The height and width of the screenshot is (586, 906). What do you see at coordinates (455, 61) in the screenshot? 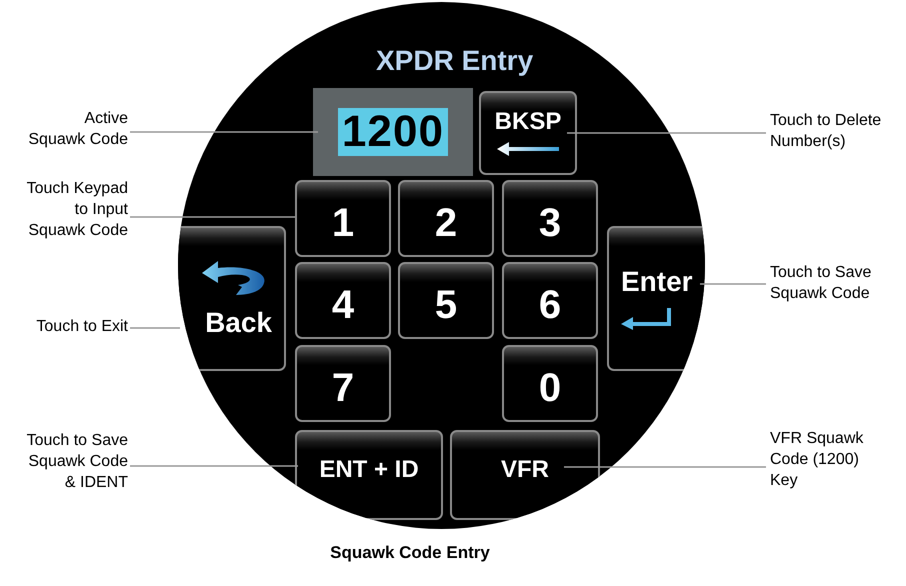
I see `screen-title: XPDR Entry` at bounding box center [455, 61].